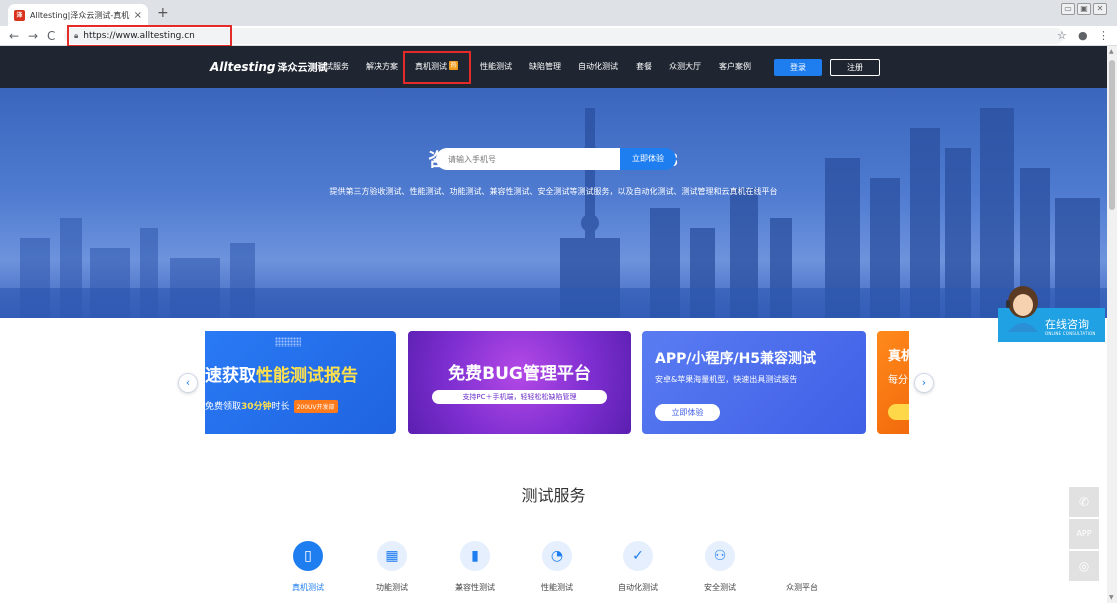  What do you see at coordinates (149, 36) in the screenshot?
I see `url-highlight-box` at bounding box center [149, 36].